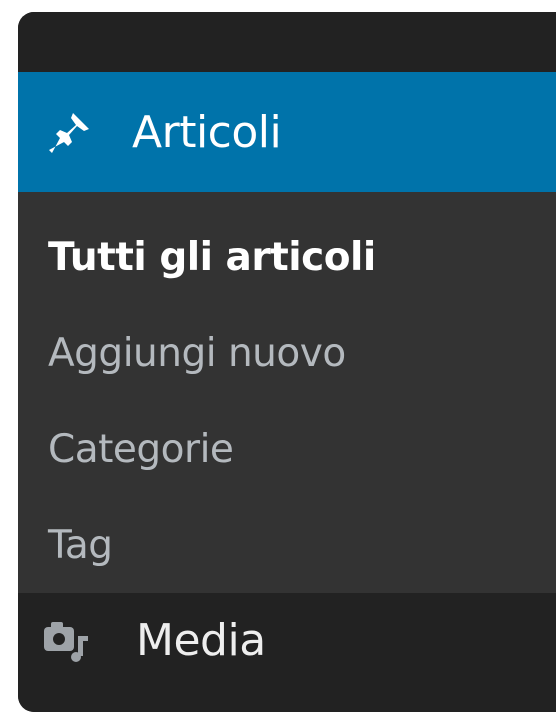 This screenshot has height=714, width=556. Describe the element at coordinates (287, 370) in the screenshot. I see `submenu-item-aggiungi-nuovo: Aggiungi nuovo` at that location.